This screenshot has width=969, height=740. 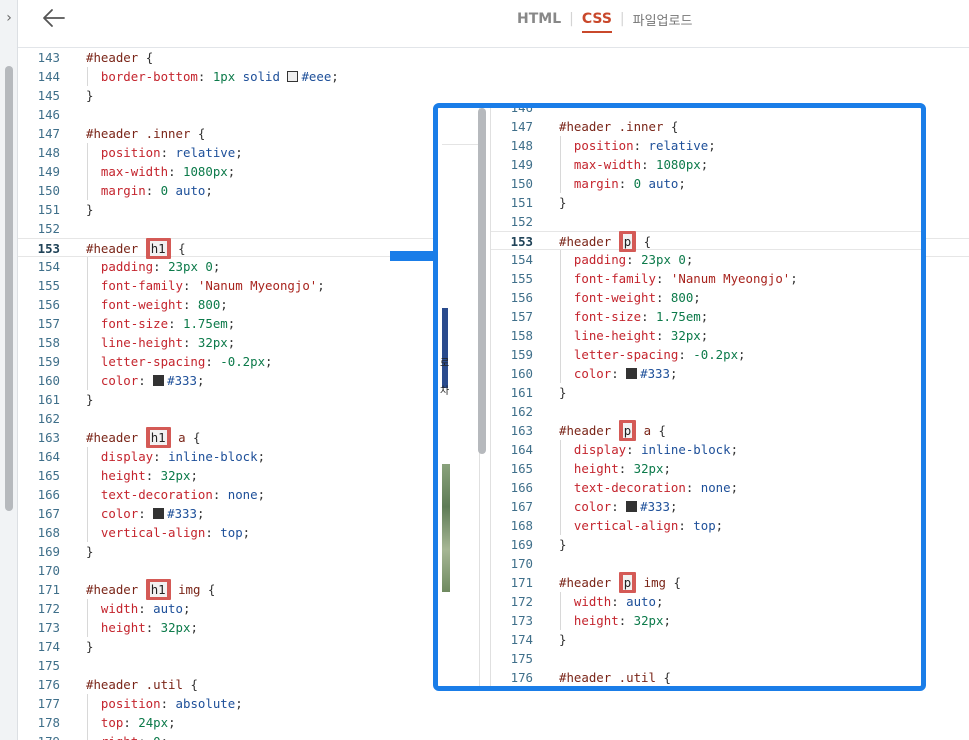 What do you see at coordinates (648, 487) in the screenshot?
I see `code-text: text-decoration: none;` at bounding box center [648, 487].